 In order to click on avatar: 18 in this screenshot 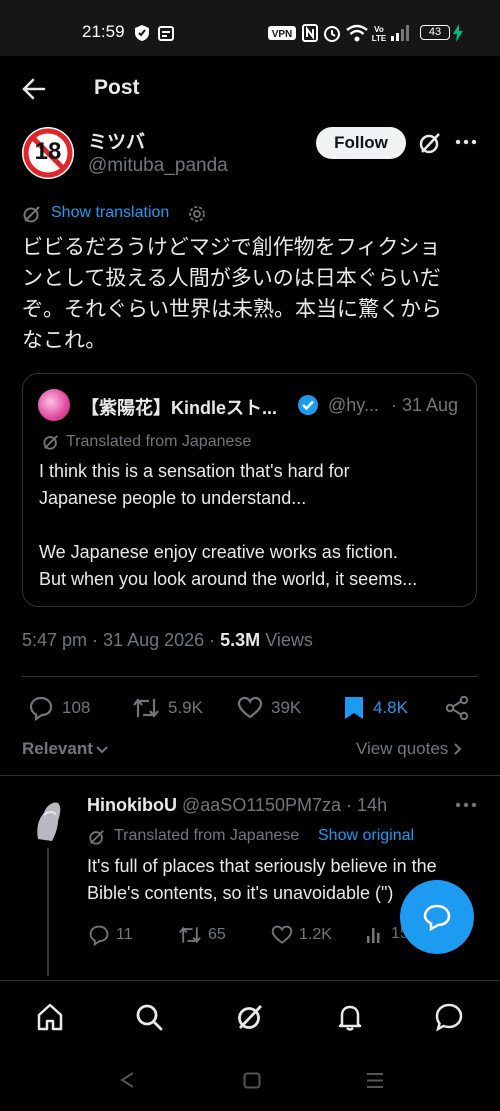, I will do `click(48, 153)`.